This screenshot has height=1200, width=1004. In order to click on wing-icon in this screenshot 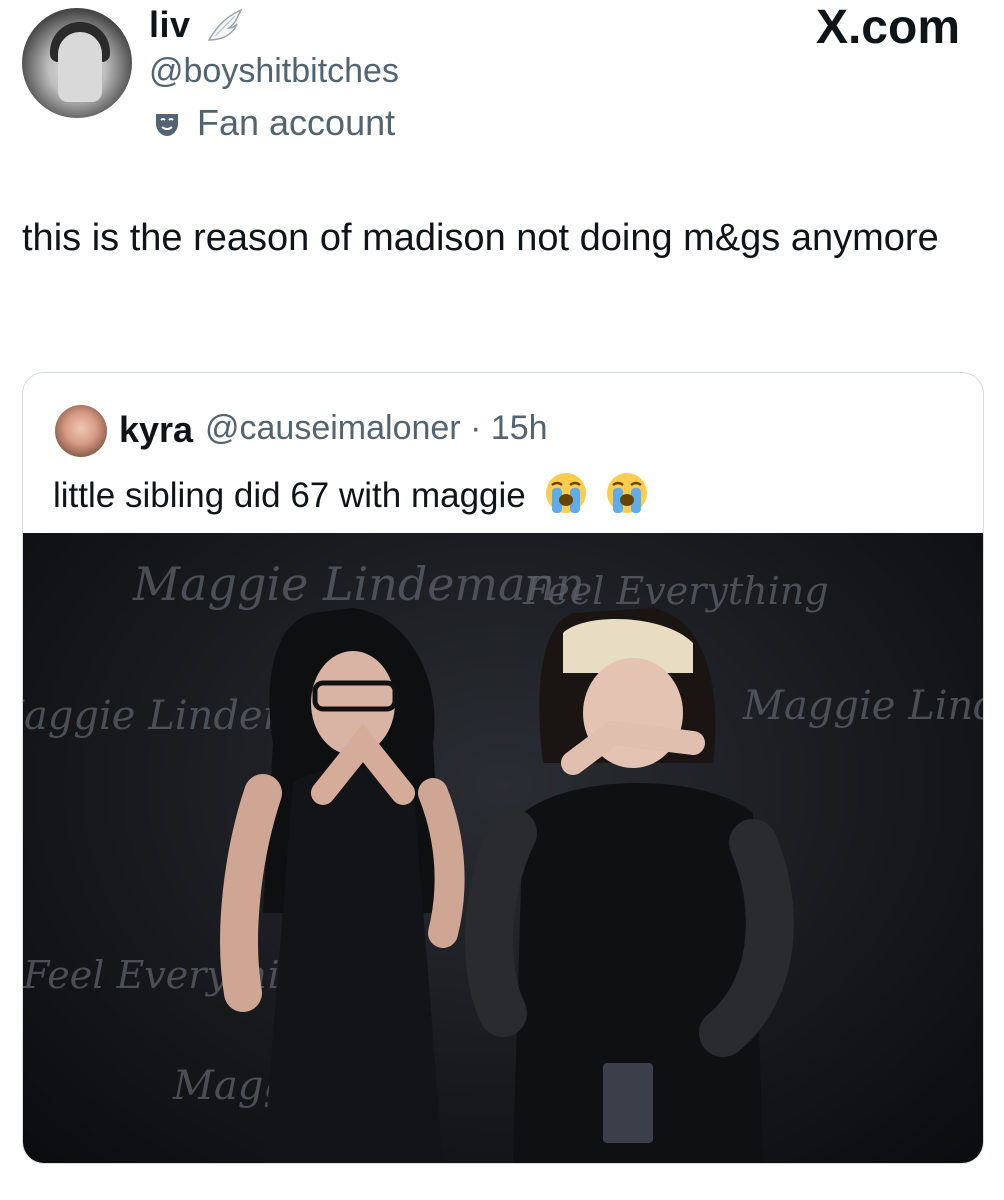, I will do `click(225, 24)`.